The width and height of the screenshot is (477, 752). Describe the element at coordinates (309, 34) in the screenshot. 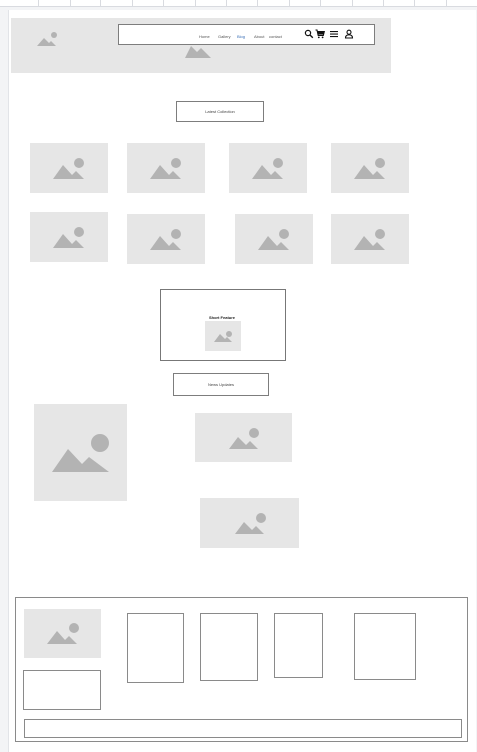

I see `search-icon` at that location.